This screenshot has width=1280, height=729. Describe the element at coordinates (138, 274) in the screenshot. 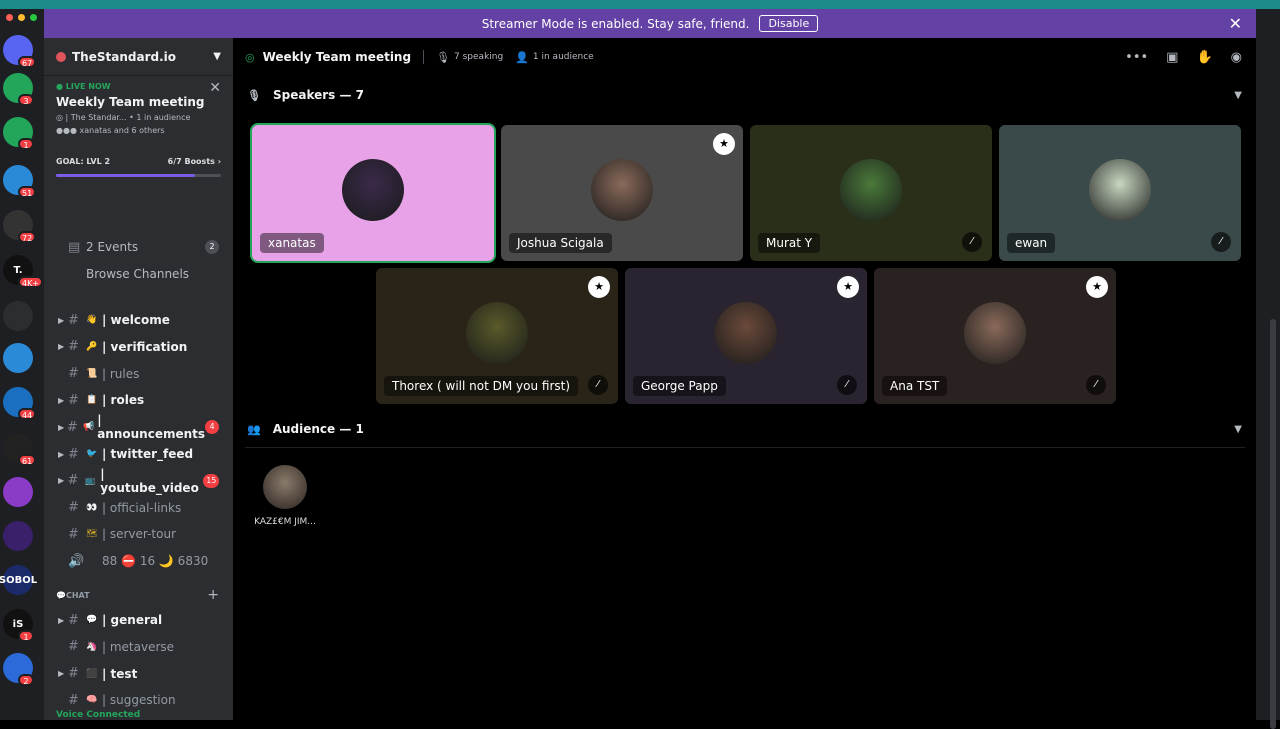

I see `browse-channels-item: Browse Channels` at that location.